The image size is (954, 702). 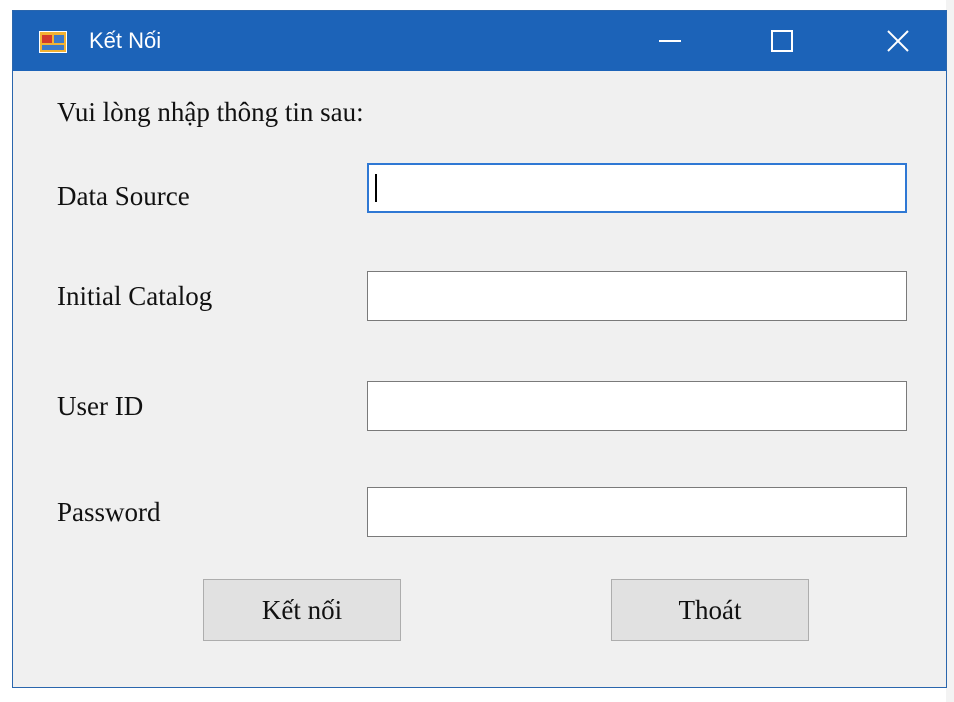 I want to click on exit-button: Thoát, so click(x=710, y=610).